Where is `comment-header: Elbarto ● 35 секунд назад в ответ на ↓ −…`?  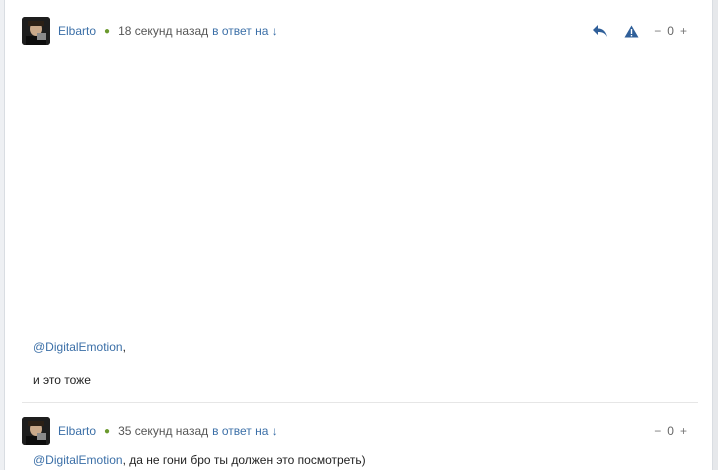
comment-header: Elbarto ● 35 секунд назад в ответ на ↓ −… is located at coordinates (360, 431).